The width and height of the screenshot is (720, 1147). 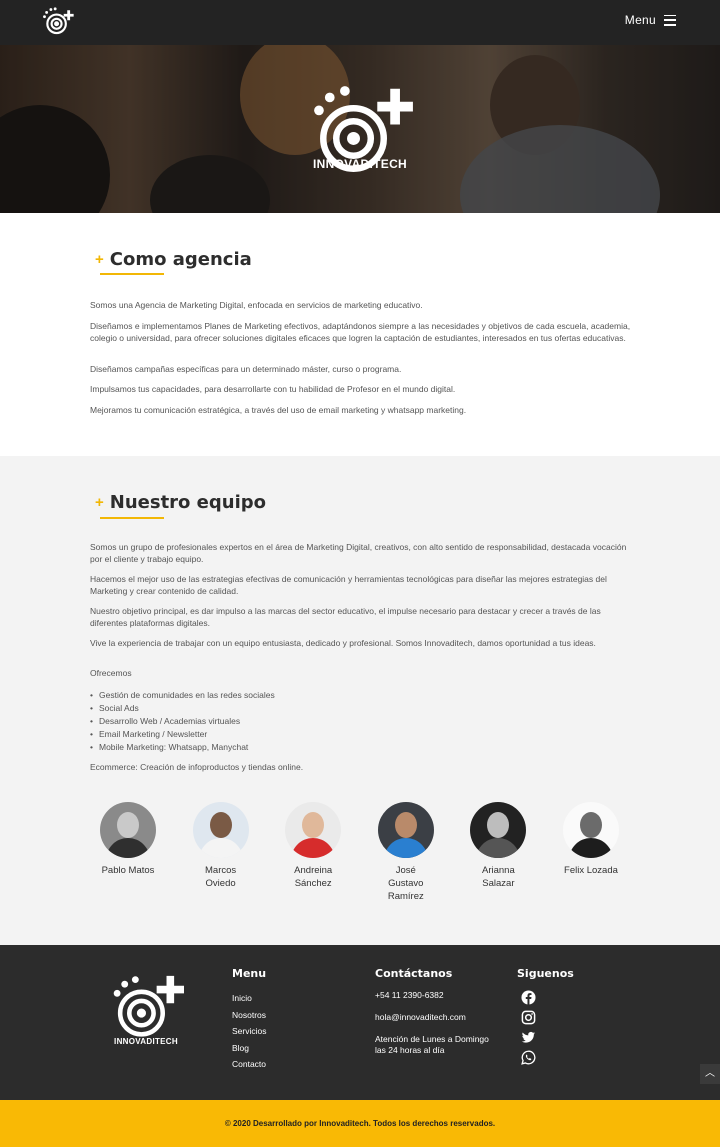 What do you see at coordinates (182, 747) in the screenshot?
I see `offer-item: Mobile Marketing: Whatsapp, Manychat` at bounding box center [182, 747].